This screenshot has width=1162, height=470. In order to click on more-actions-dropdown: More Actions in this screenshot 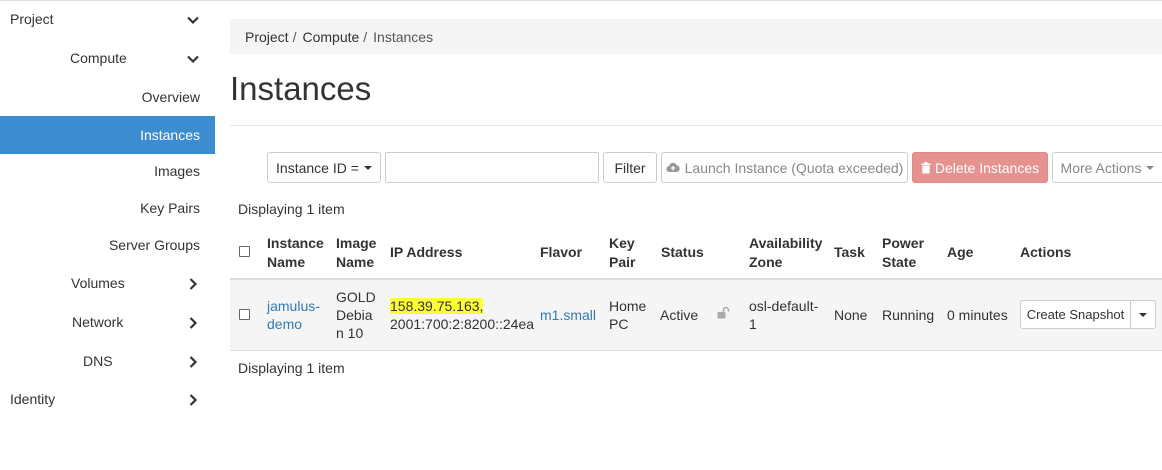, I will do `click(1107, 167)`.